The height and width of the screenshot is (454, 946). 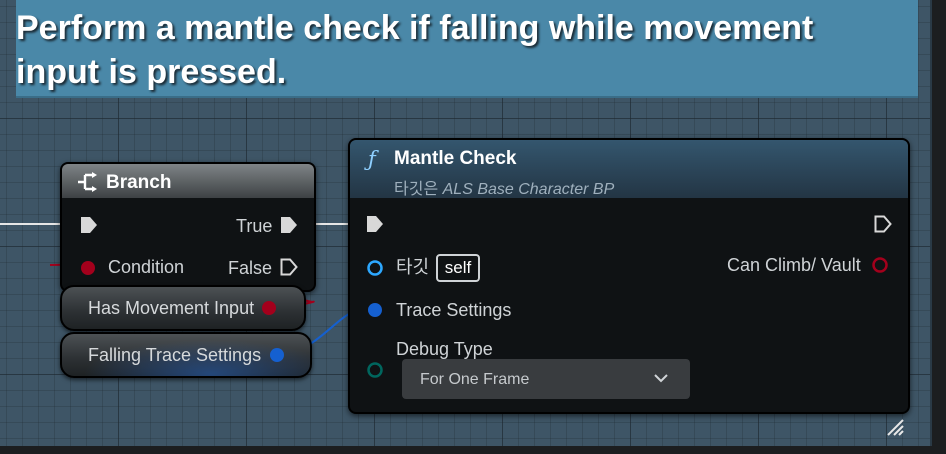 What do you see at coordinates (289, 267) in the screenshot?
I see `false-exec-pin` at bounding box center [289, 267].